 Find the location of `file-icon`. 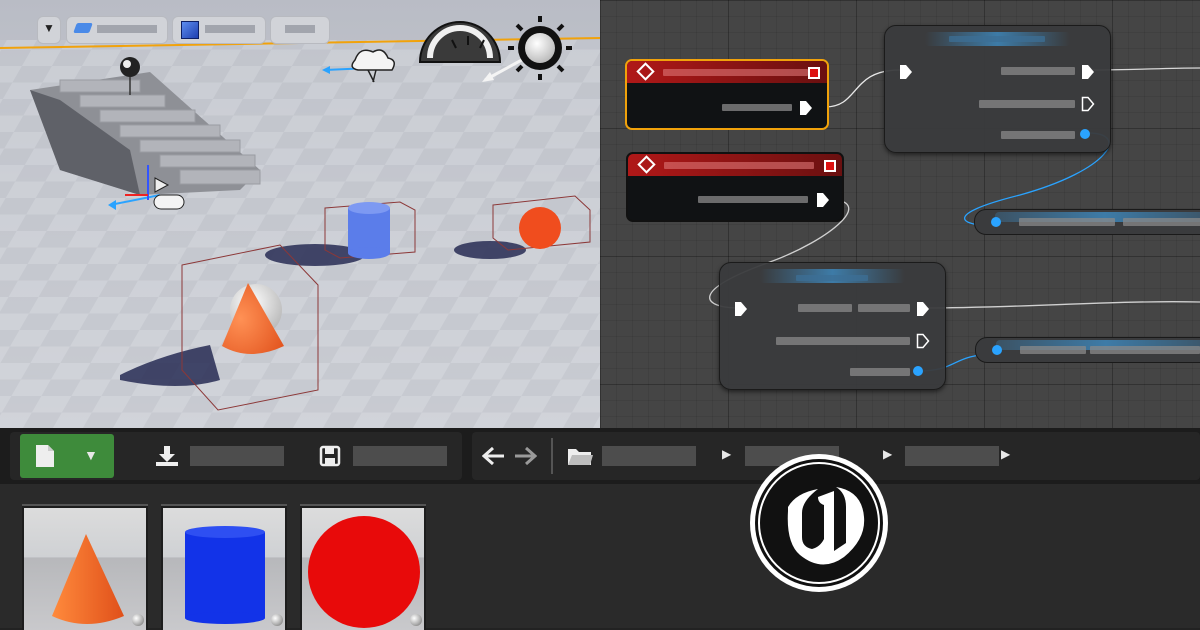

file-icon is located at coordinates (45, 456).